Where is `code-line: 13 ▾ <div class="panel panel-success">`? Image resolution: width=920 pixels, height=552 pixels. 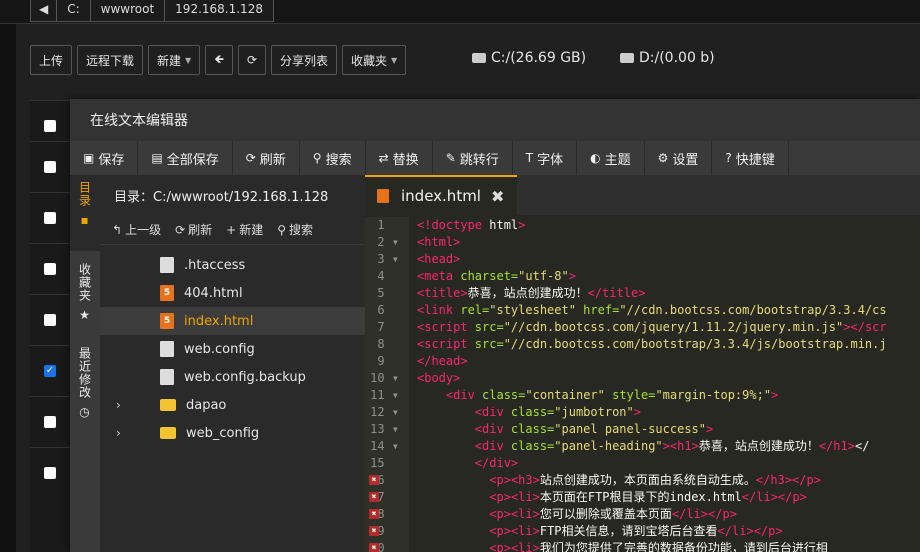
code-line: 13 ▾ <div class="panel panel-success"> is located at coordinates (642, 429).